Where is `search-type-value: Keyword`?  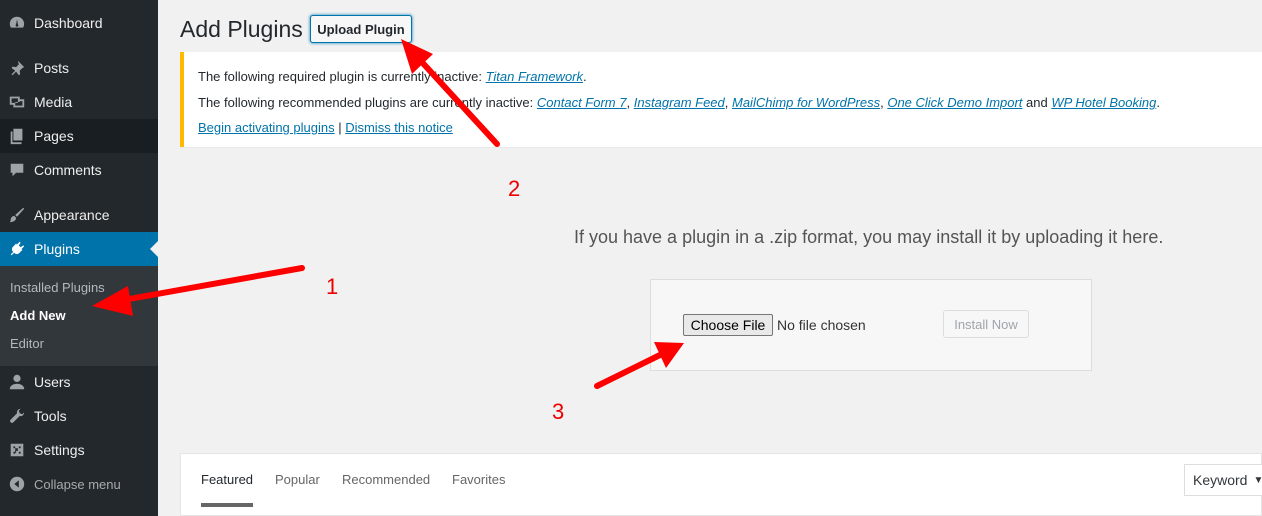 search-type-value: Keyword is located at coordinates (1220, 480).